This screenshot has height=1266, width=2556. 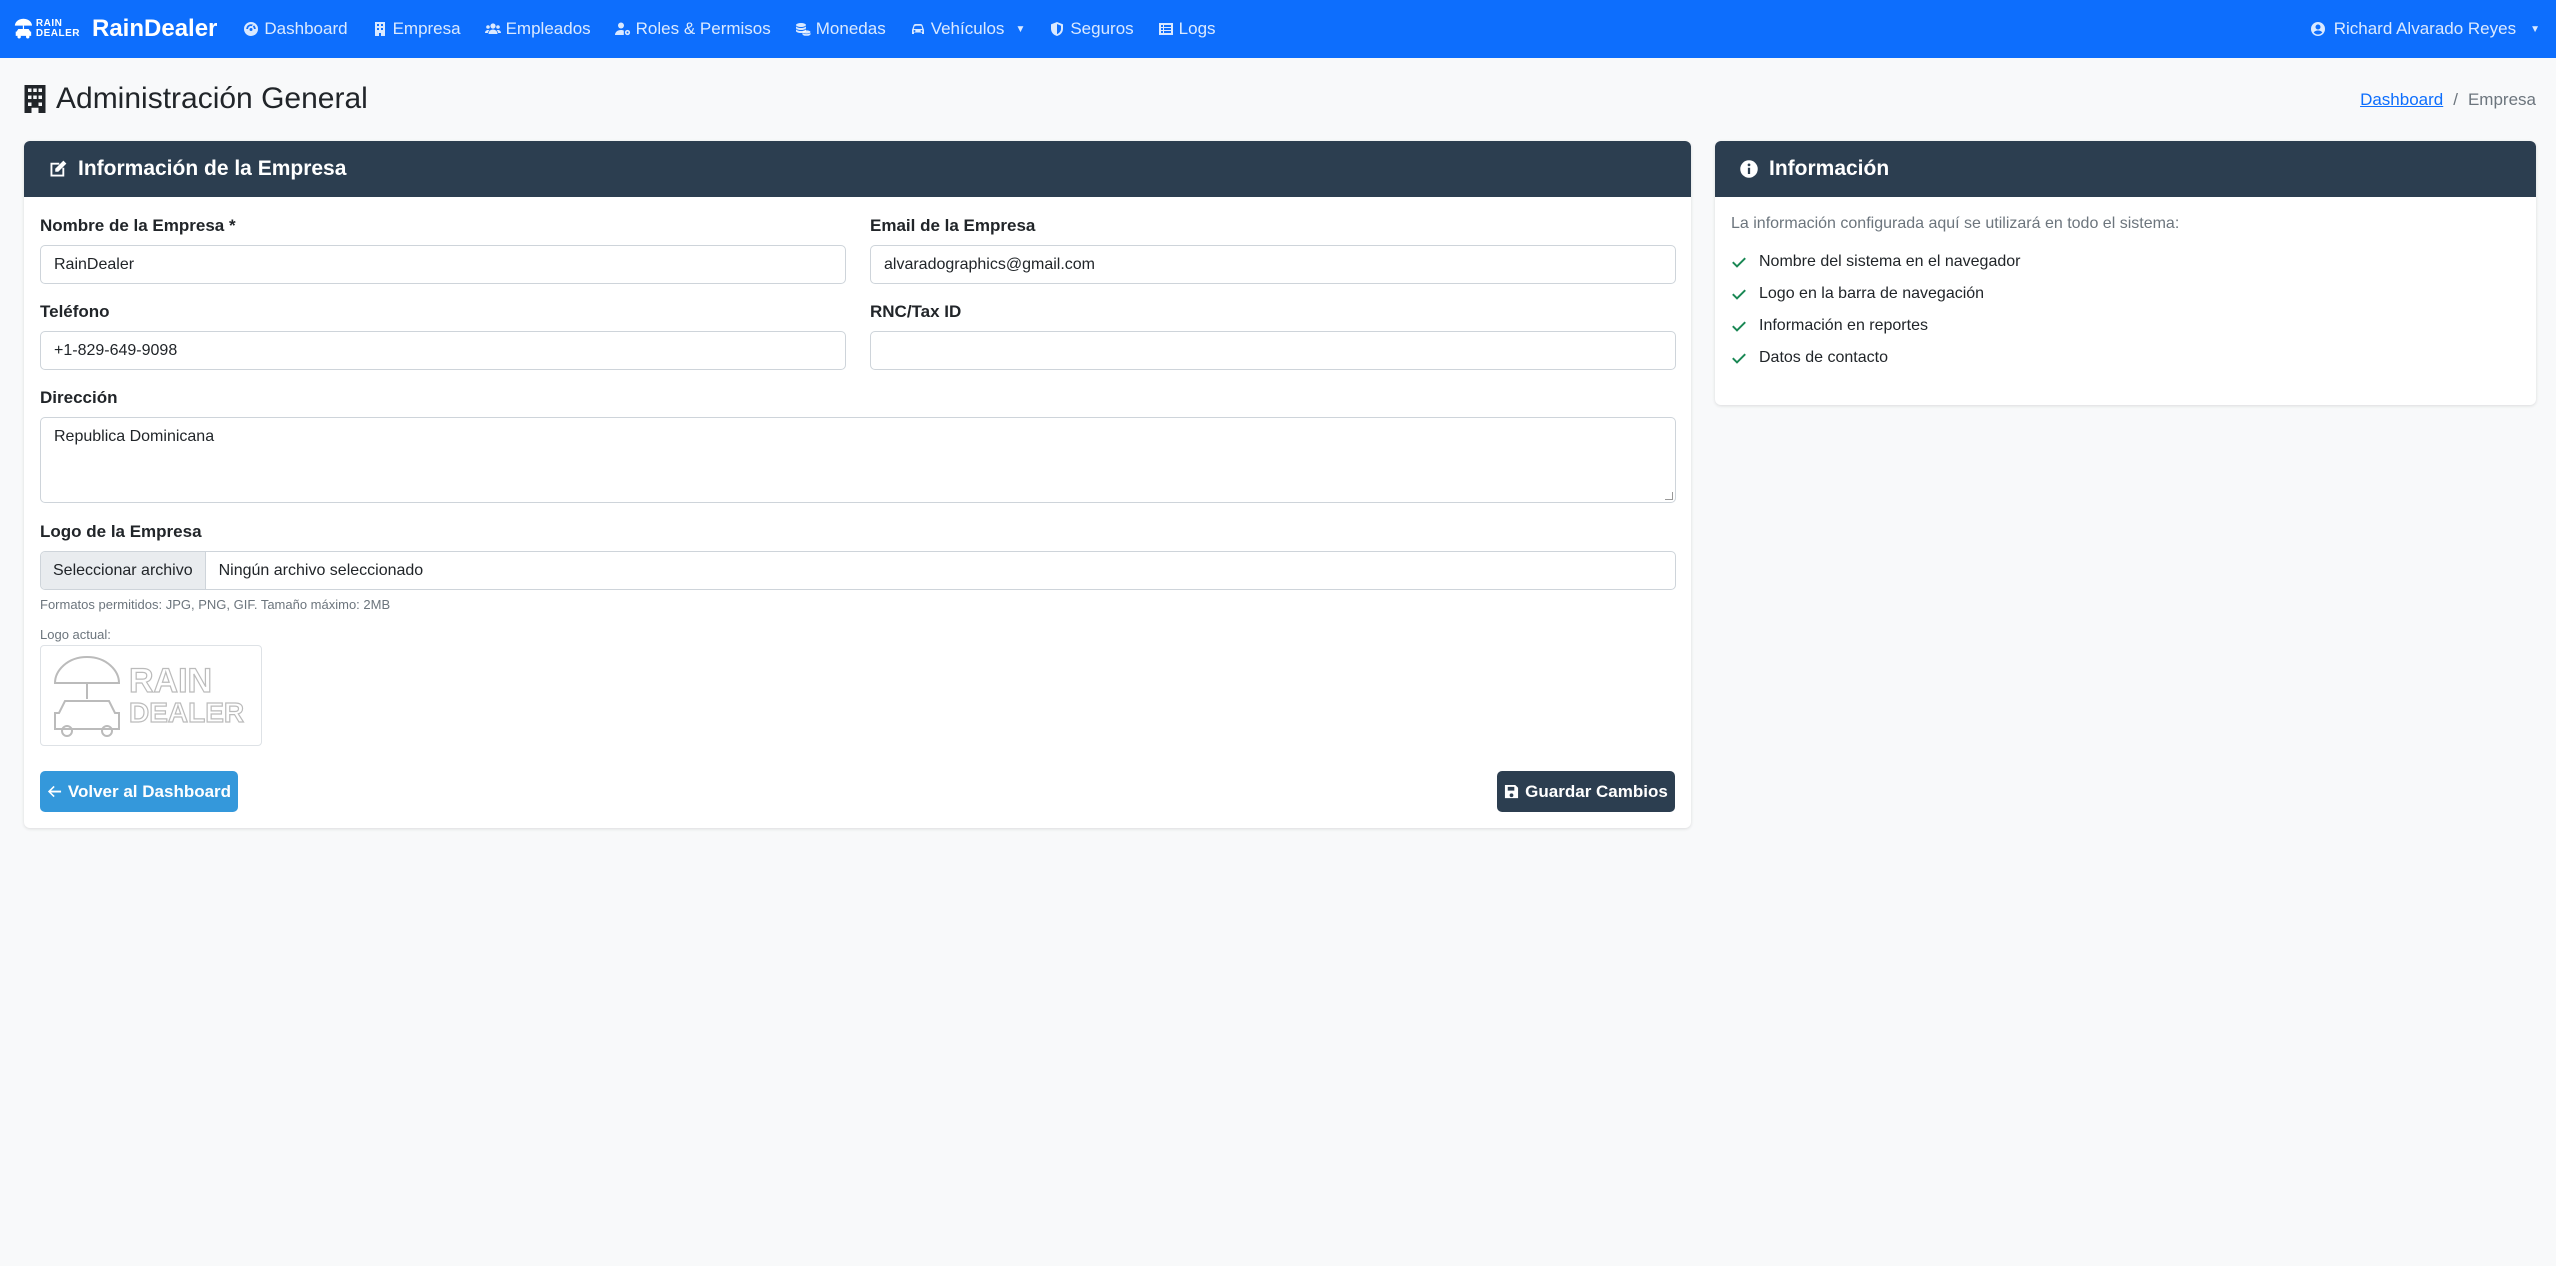 I want to click on nav-empresa: Empresa, so click(x=416, y=29).